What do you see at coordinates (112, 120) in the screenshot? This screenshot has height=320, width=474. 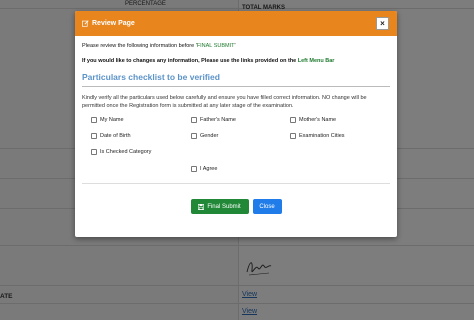 I see `checkbox-label: My Name` at bounding box center [112, 120].